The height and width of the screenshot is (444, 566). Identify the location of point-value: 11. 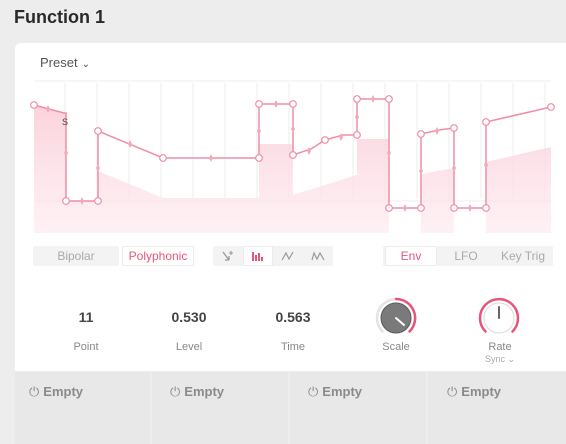
(86, 317).